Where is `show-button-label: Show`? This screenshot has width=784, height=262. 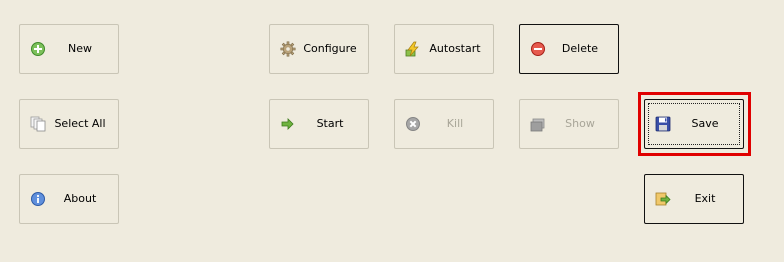 show-button-label: Show is located at coordinates (580, 123).